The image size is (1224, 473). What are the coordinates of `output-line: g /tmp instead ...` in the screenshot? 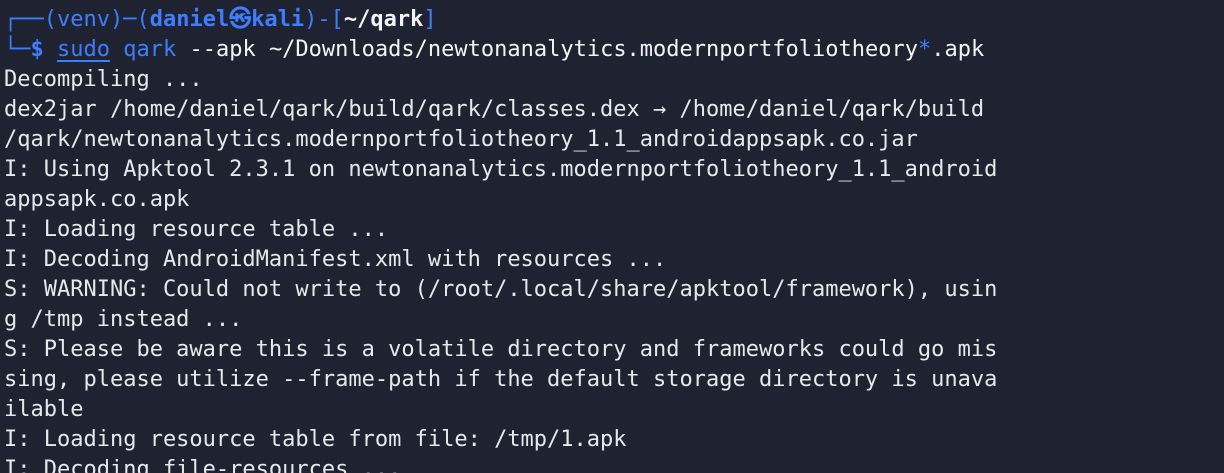 It's located at (123, 319).